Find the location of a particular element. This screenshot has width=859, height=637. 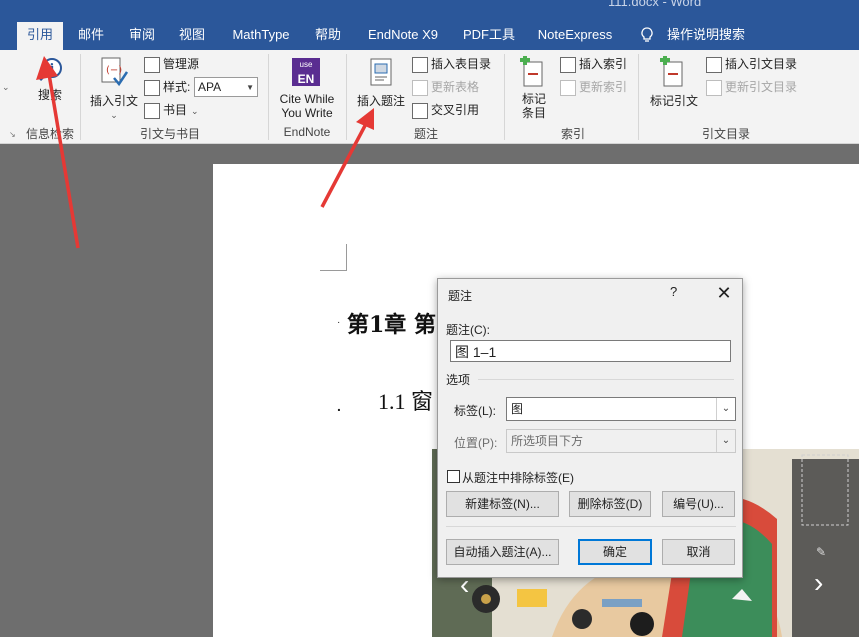

search-button: i 搜索 is located at coordinates (52, 88).